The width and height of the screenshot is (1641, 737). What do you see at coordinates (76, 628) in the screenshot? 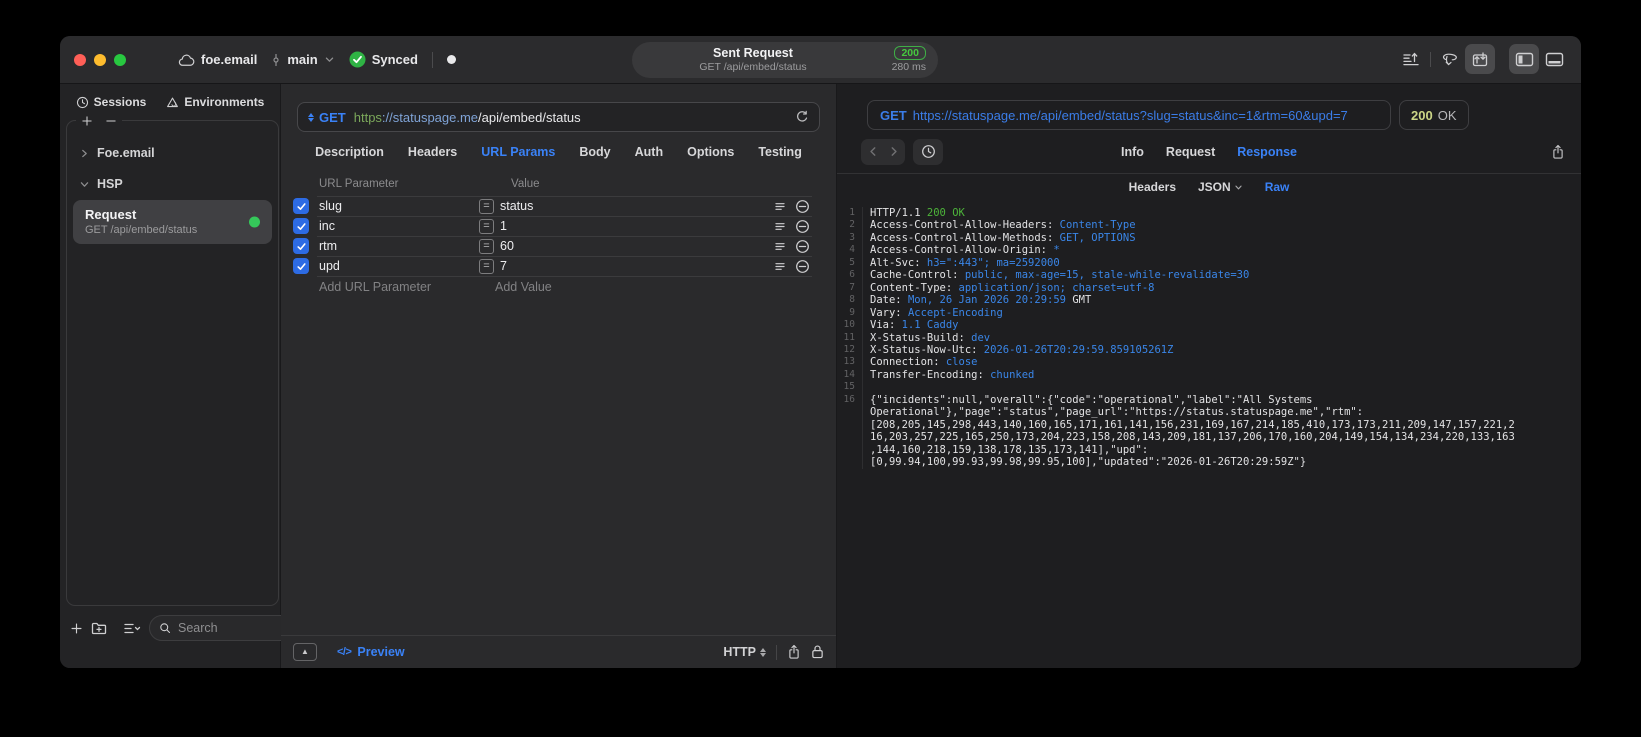
I see `new-request-icon` at bounding box center [76, 628].